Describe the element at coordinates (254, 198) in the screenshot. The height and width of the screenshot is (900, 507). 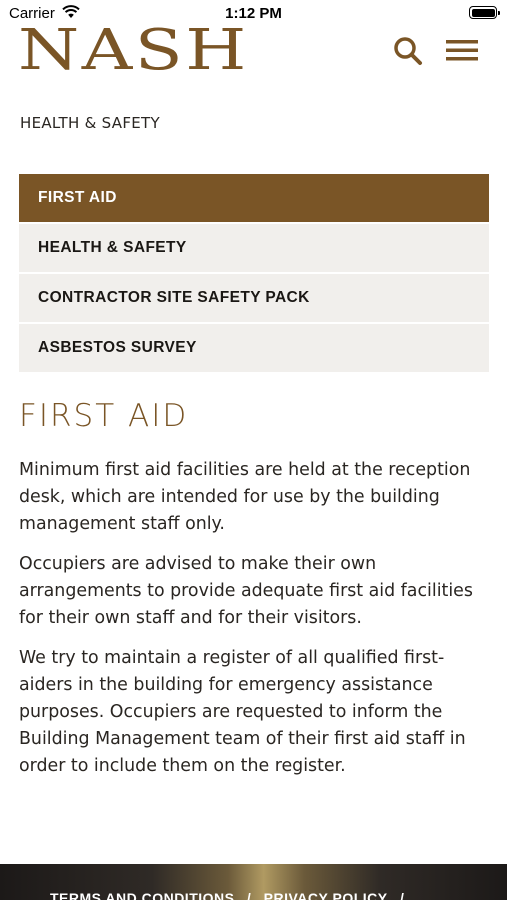
I see `subnav-item-first-aid: FIRST AID` at that location.